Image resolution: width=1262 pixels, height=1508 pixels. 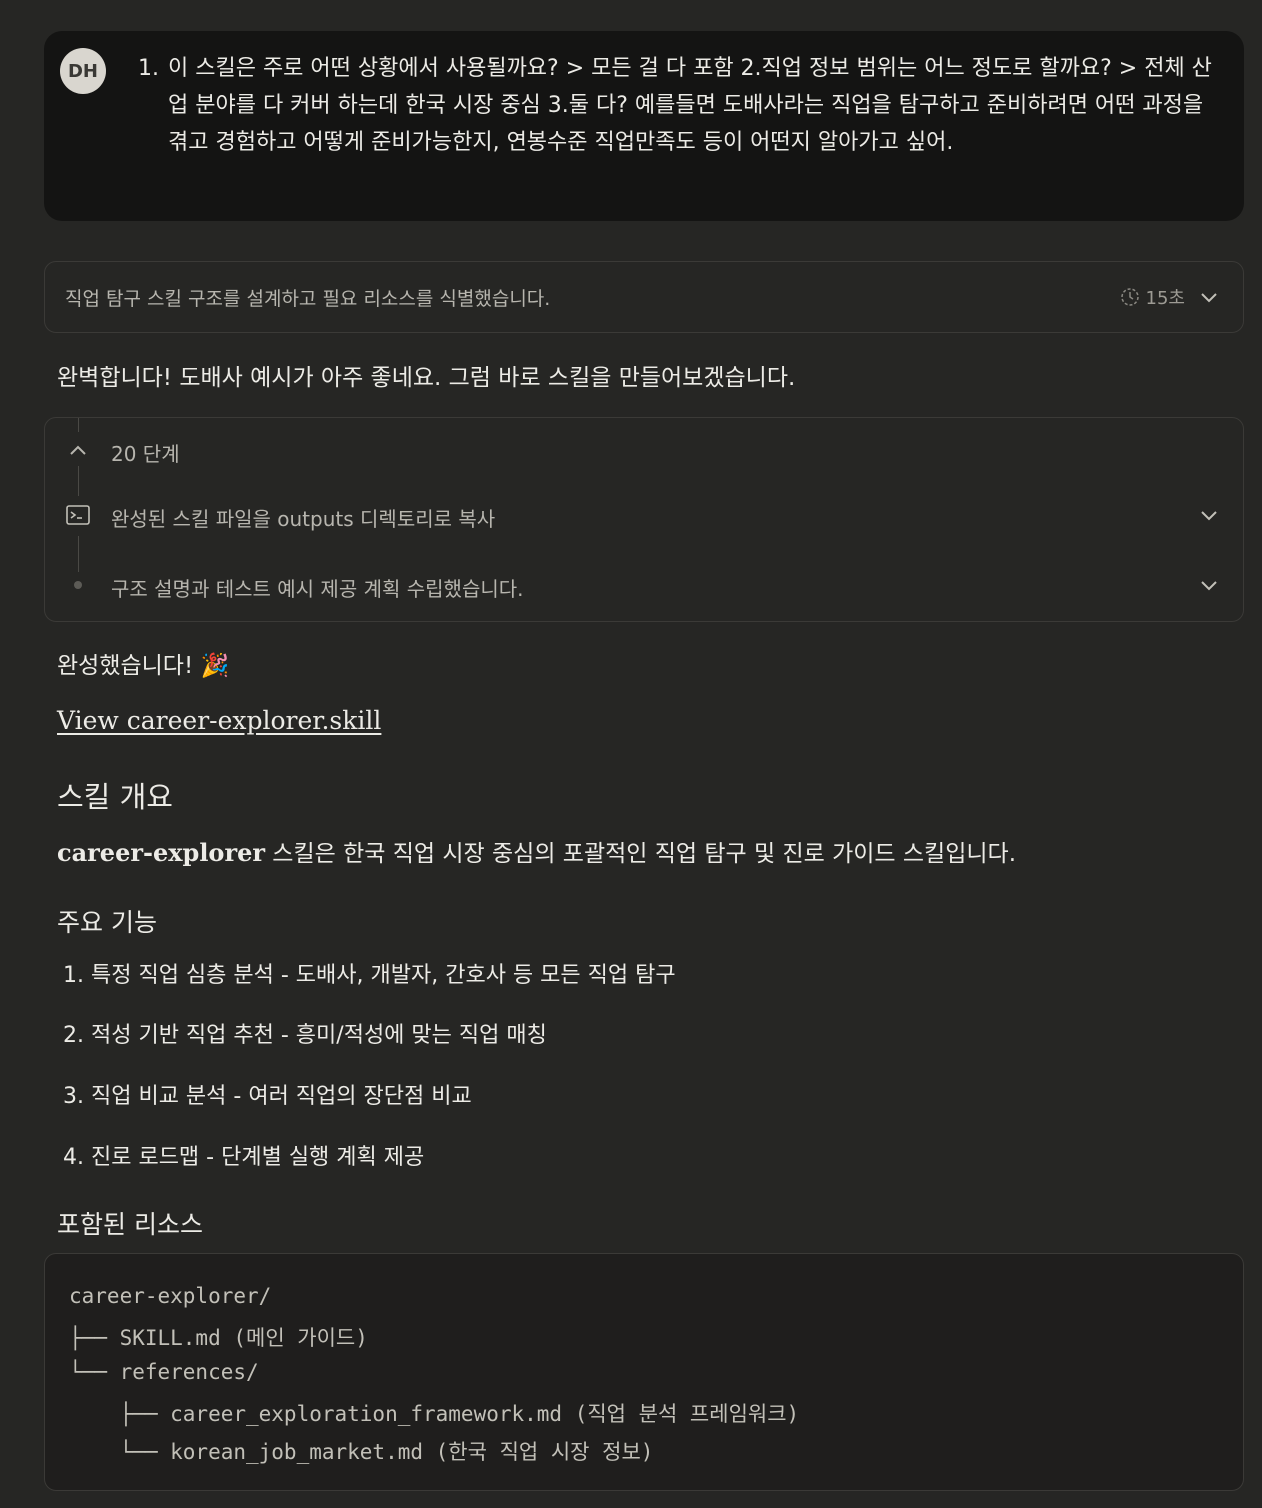 What do you see at coordinates (130, 1224) in the screenshot?
I see `resources-heading: 포함된 리소스` at bounding box center [130, 1224].